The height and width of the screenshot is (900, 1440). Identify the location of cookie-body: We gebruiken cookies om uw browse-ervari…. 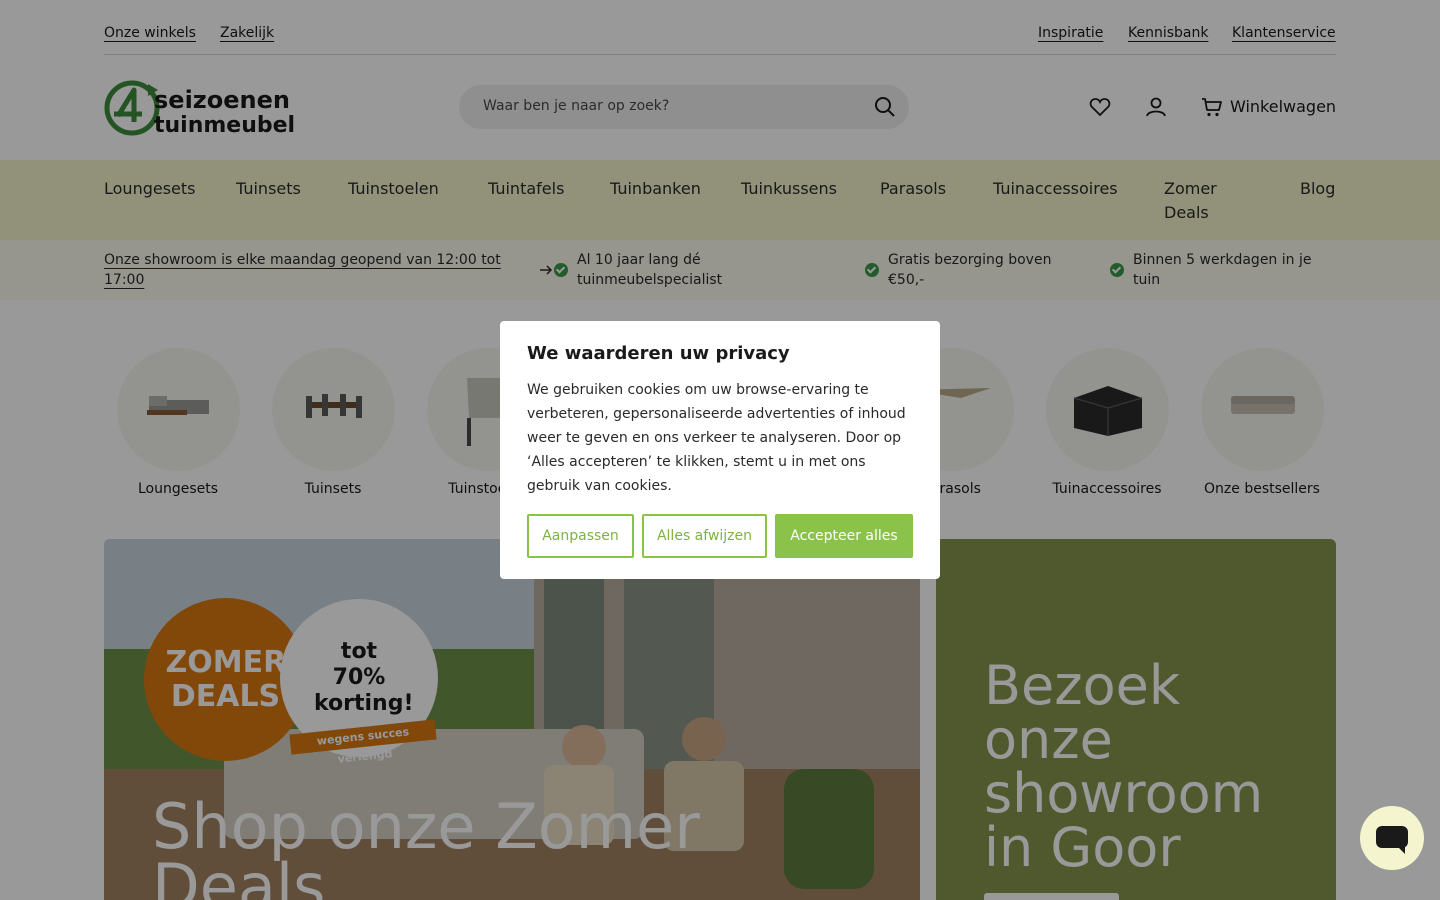
(716, 438).